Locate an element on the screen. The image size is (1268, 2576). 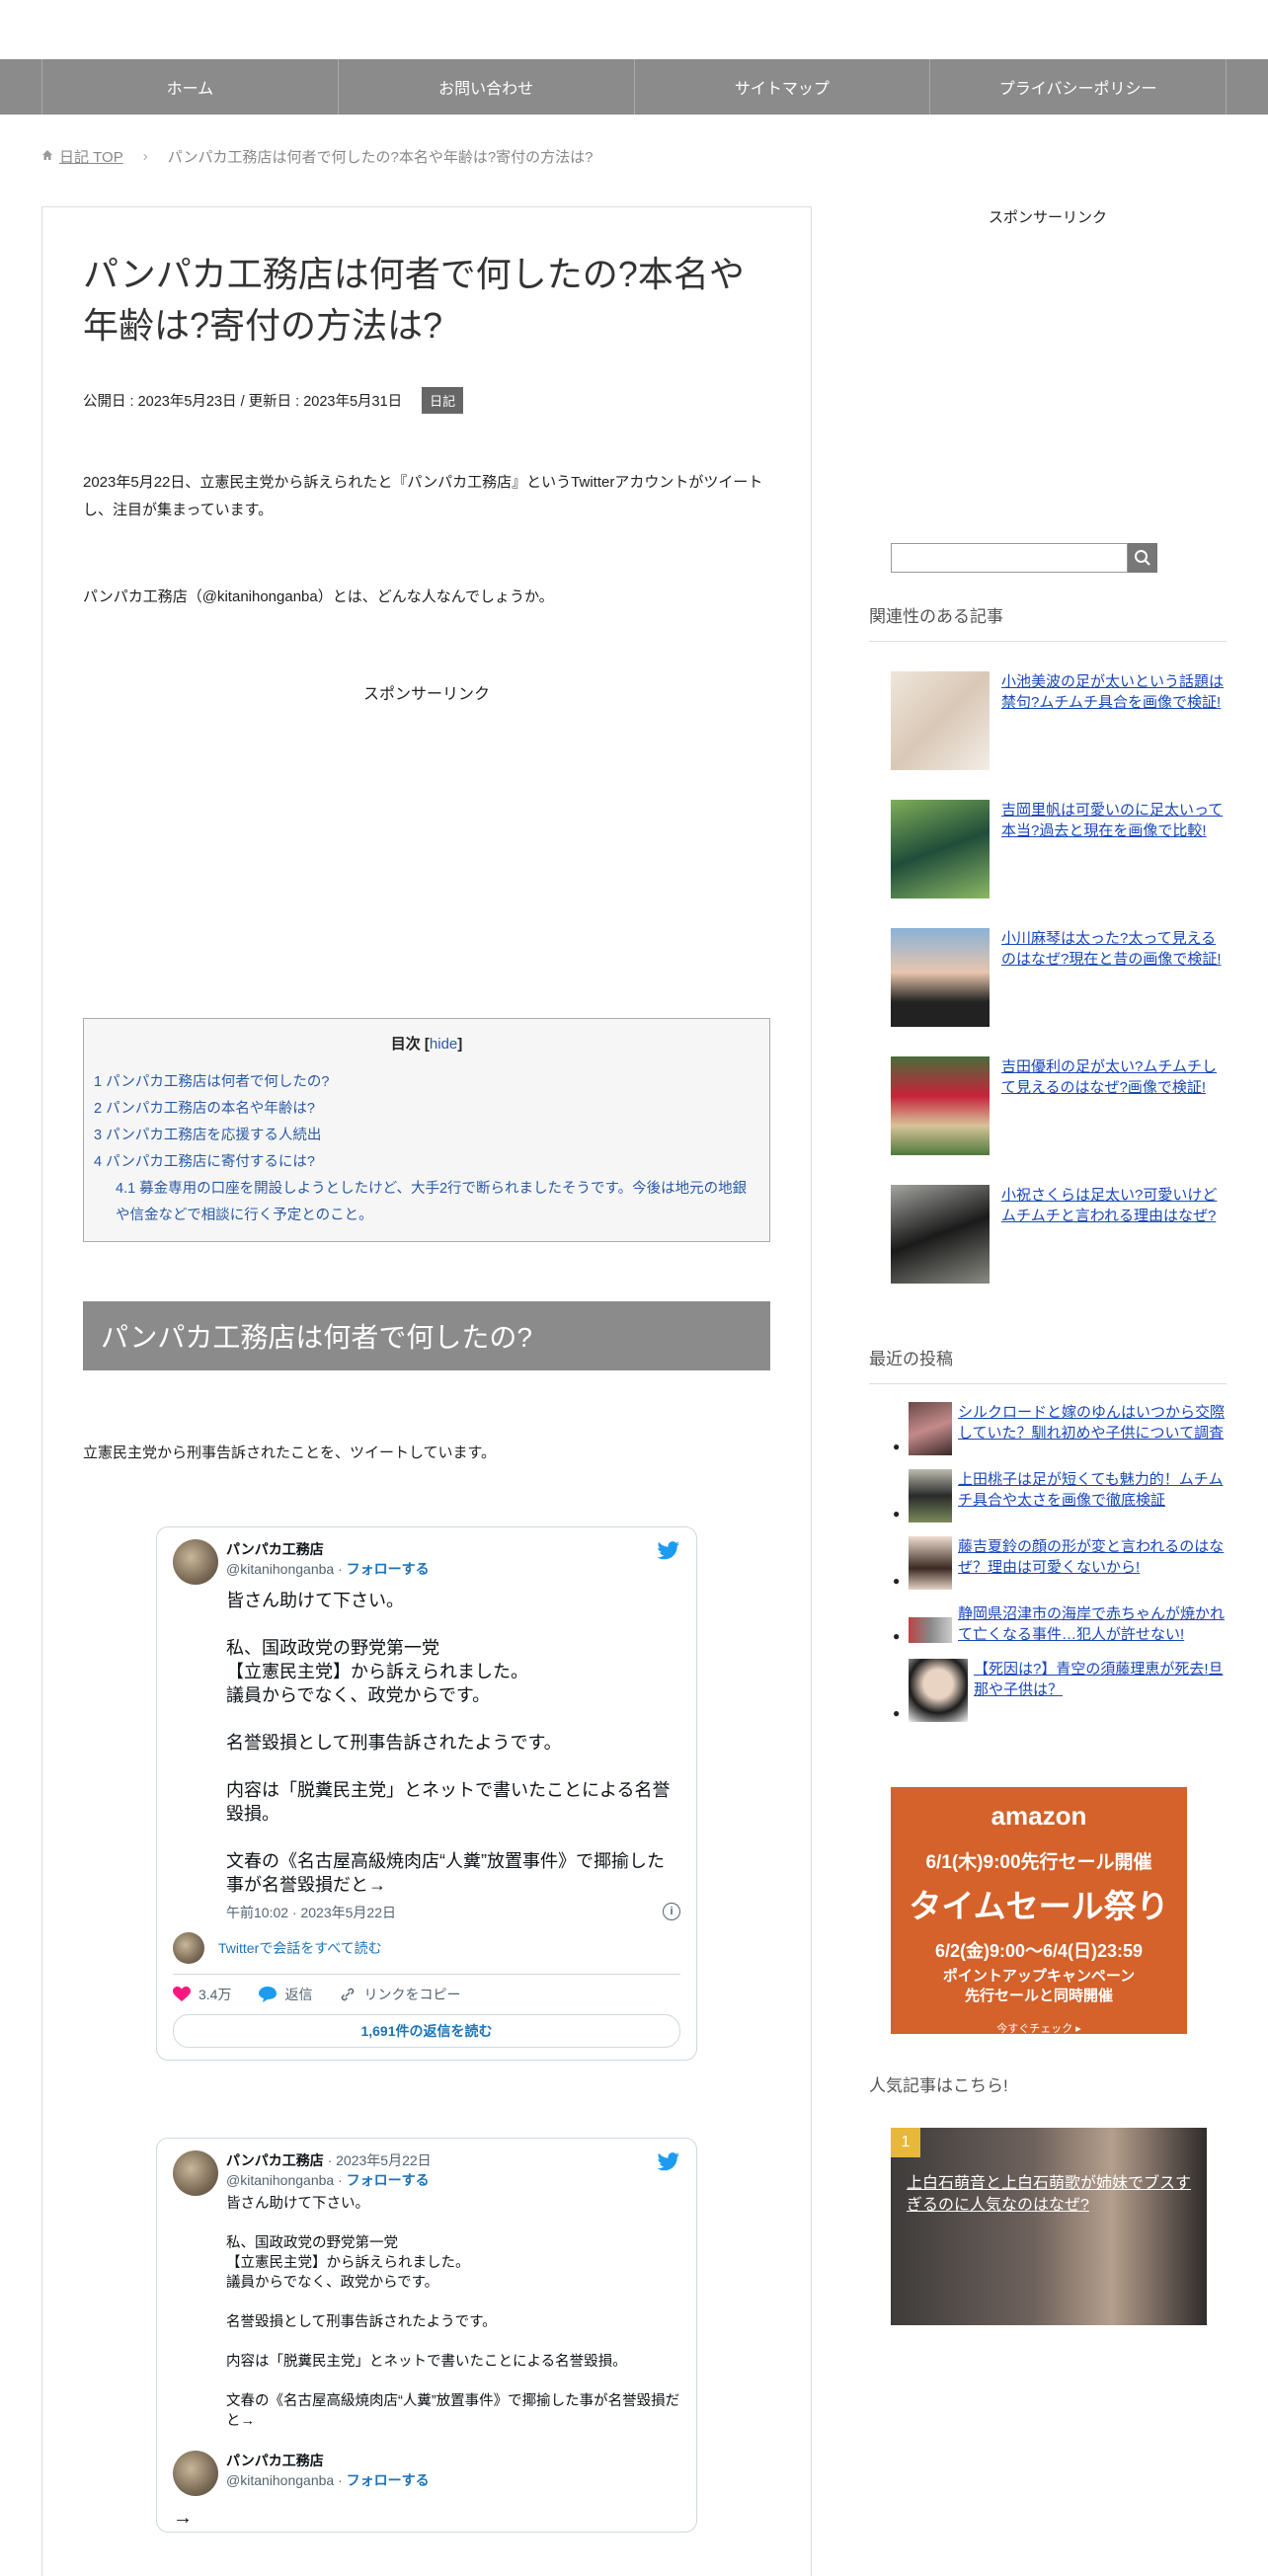
search-icon is located at coordinates (1142, 558).